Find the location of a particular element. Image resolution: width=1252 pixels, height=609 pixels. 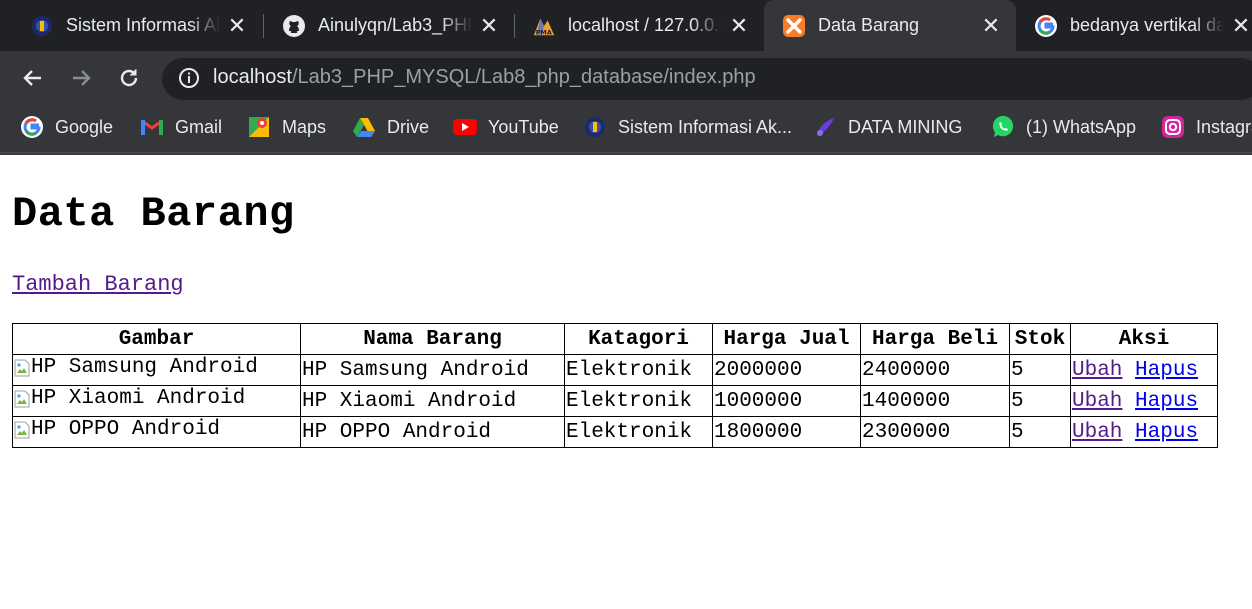

reload-button is located at coordinates (129, 78).